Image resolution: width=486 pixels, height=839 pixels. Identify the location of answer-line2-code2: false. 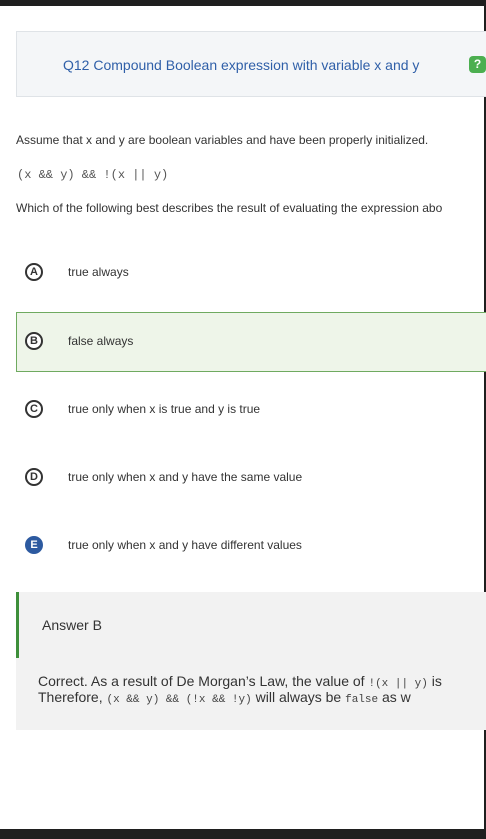
(362, 700).